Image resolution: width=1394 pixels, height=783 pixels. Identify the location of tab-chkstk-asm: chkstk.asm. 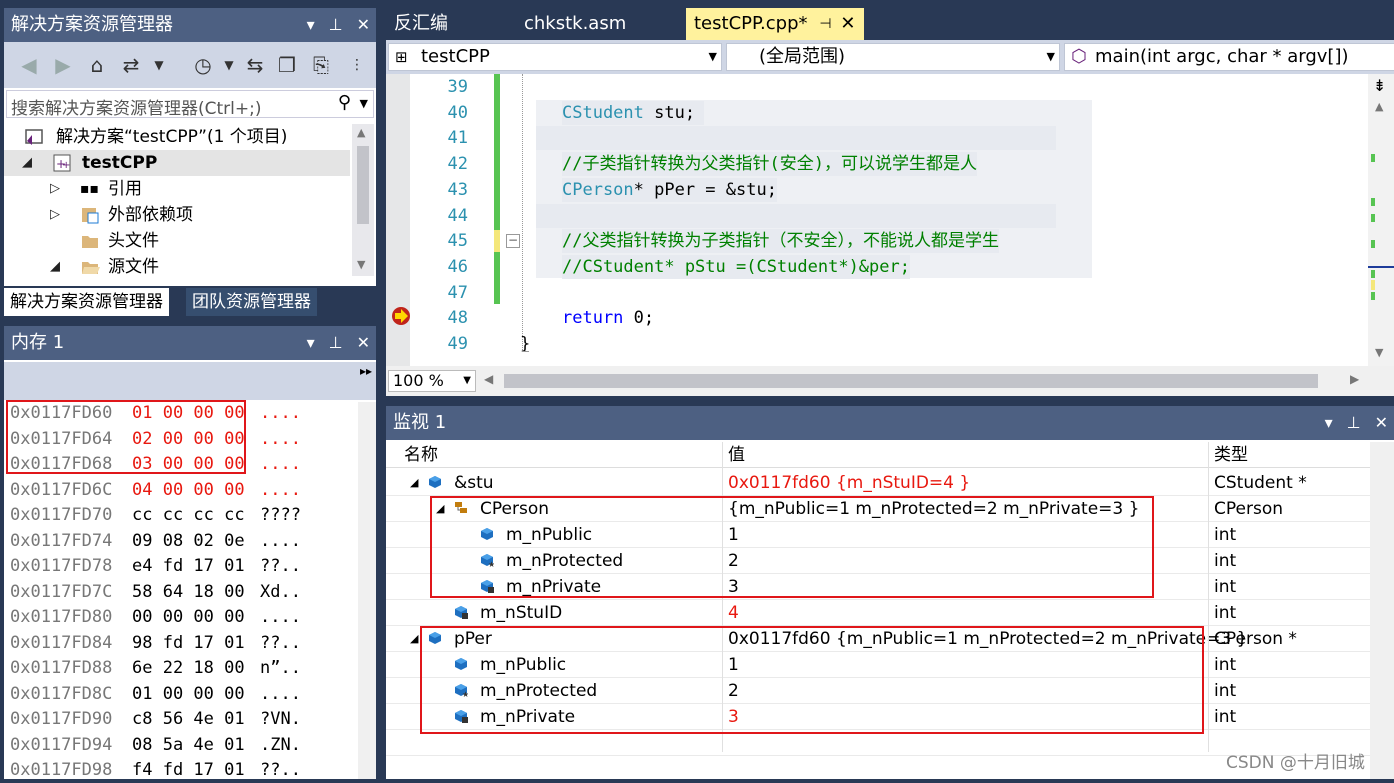
(575, 24).